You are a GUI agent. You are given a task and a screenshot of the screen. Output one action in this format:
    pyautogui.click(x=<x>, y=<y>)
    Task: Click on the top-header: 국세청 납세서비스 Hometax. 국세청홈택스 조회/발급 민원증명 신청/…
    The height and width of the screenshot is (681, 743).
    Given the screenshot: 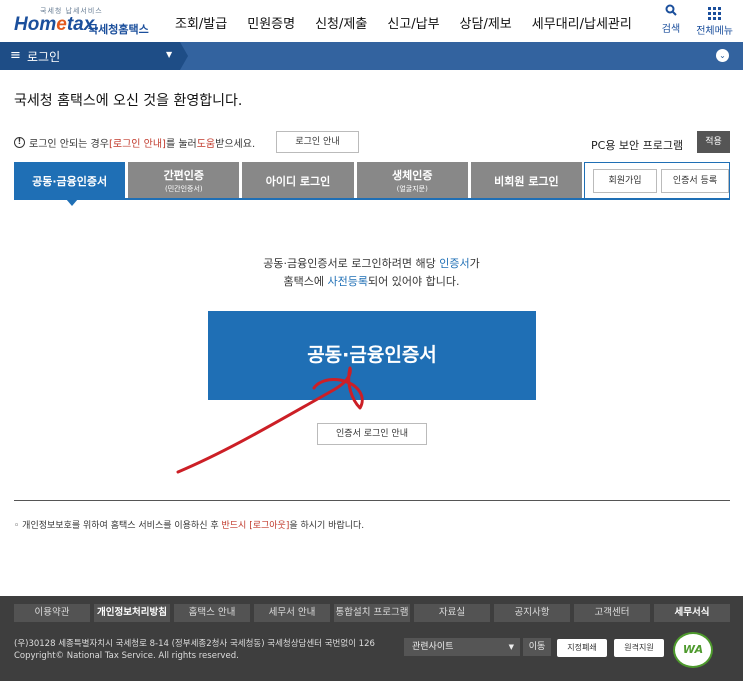 What is the action you would take?
    pyautogui.click(x=371, y=21)
    